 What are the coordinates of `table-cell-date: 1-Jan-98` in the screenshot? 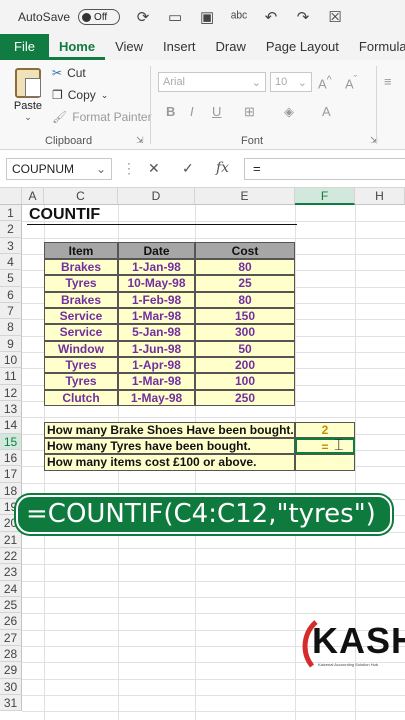 It's located at (156, 267).